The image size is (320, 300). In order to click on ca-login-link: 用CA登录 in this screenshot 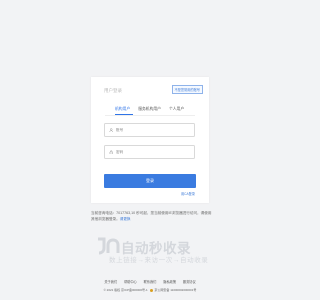, I will do `click(188, 193)`.